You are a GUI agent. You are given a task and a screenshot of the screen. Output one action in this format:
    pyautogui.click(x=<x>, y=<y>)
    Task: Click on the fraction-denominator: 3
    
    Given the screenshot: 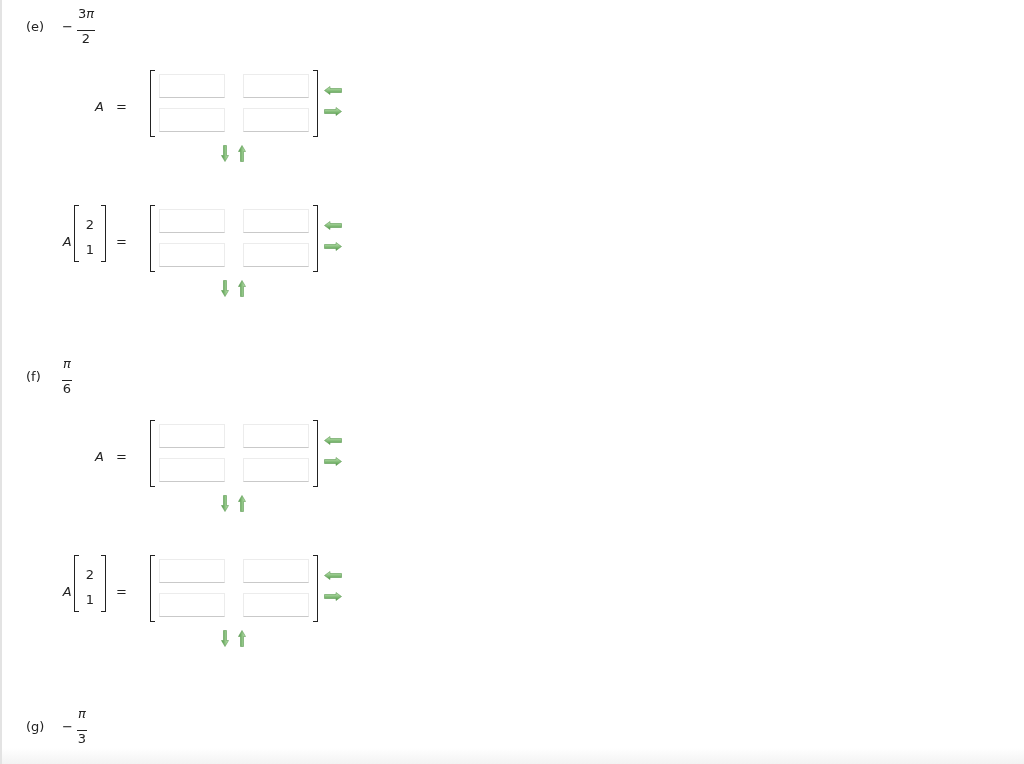 What is the action you would take?
    pyautogui.click(x=81, y=738)
    